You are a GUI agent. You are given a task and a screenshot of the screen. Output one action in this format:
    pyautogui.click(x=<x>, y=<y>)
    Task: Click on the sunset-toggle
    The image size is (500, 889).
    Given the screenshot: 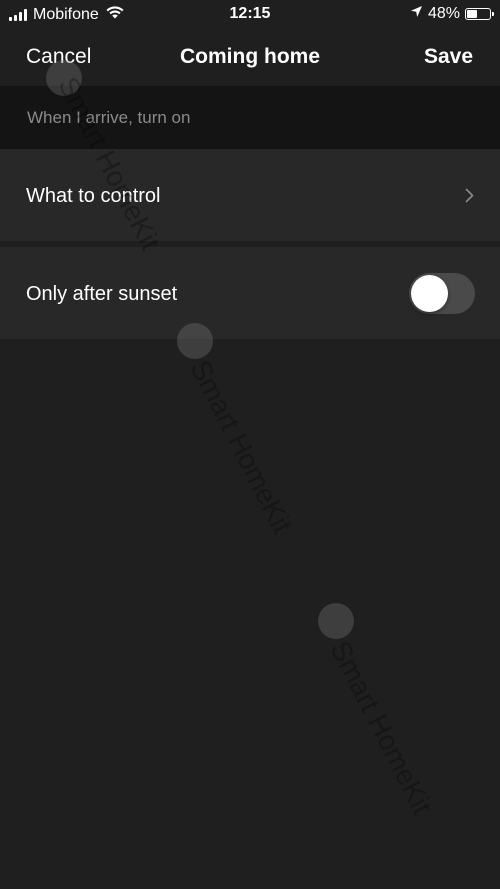 What is the action you would take?
    pyautogui.click(x=442, y=293)
    